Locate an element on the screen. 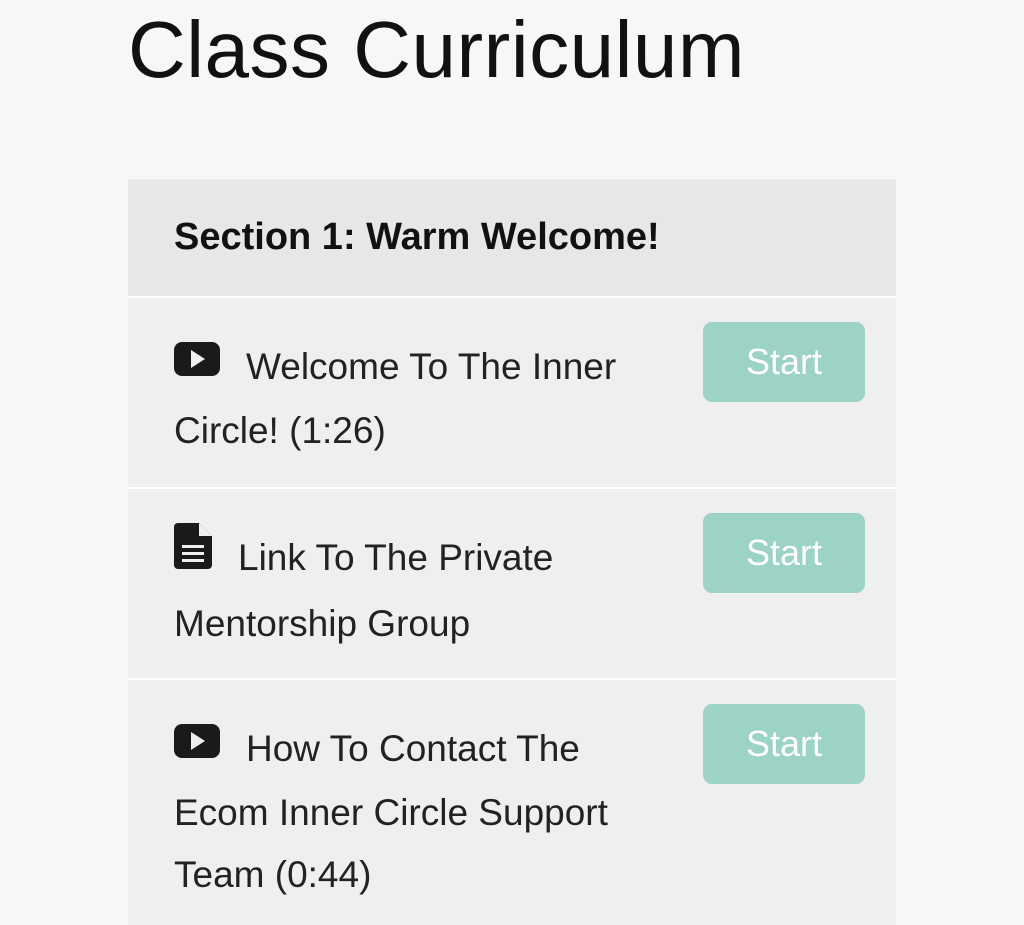 The height and width of the screenshot is (925, 1024). section-header: Section 1: Warm Welcome! is located at coordinates (512, 237).